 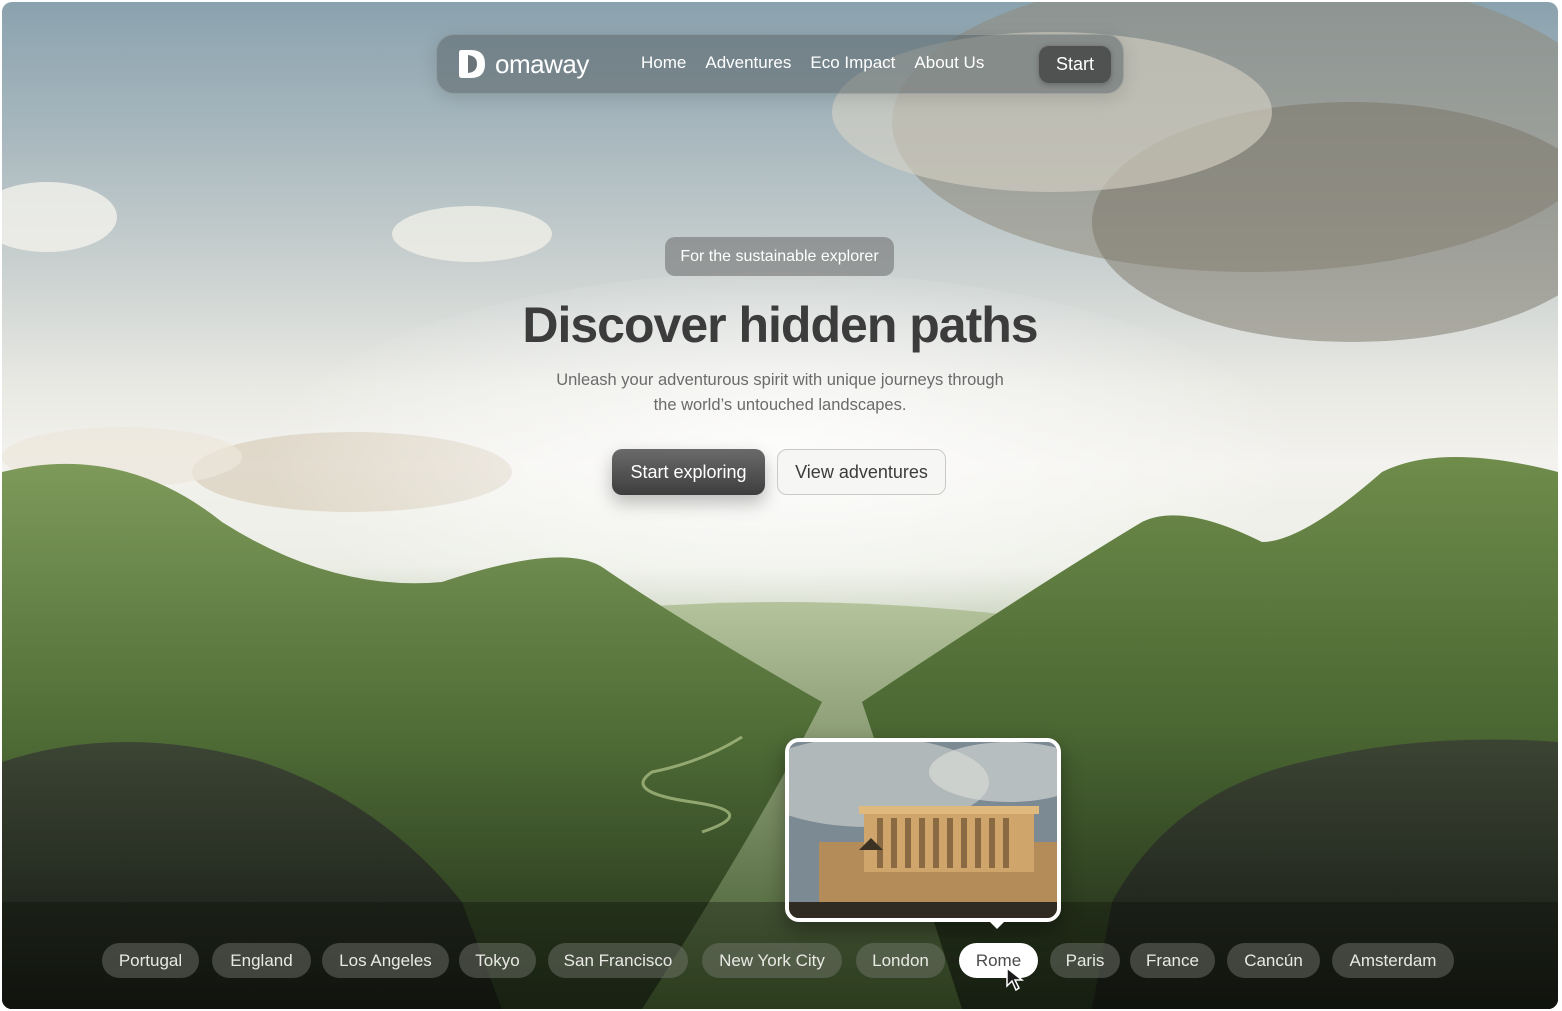 I want to click on omaway-logo-icon, so click(x=472, y=64).